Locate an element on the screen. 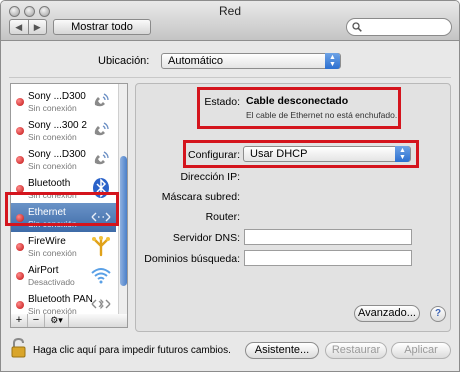 The image size is (460, 372). back-icon: ◀ is located at coordinates (19, 27).